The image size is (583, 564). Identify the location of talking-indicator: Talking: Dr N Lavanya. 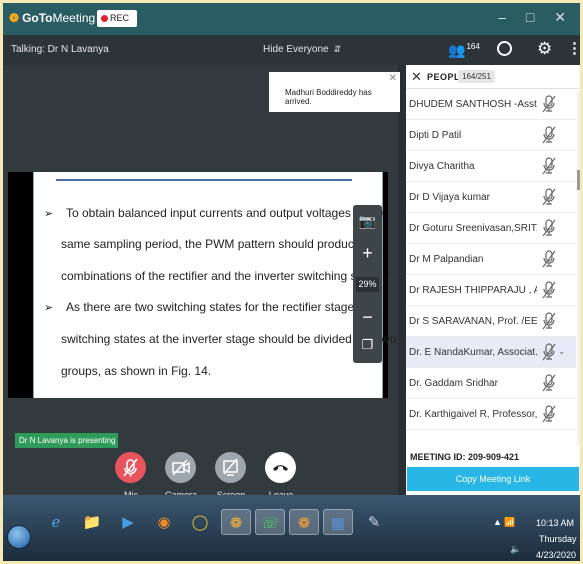
(60, 49).